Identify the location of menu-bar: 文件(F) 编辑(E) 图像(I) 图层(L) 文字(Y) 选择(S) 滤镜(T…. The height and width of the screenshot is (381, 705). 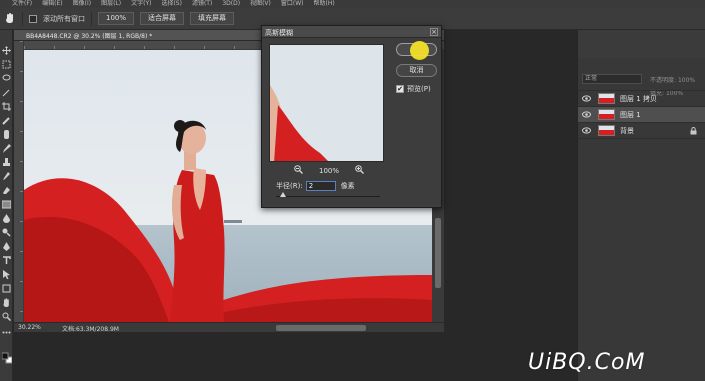
(352, 4).